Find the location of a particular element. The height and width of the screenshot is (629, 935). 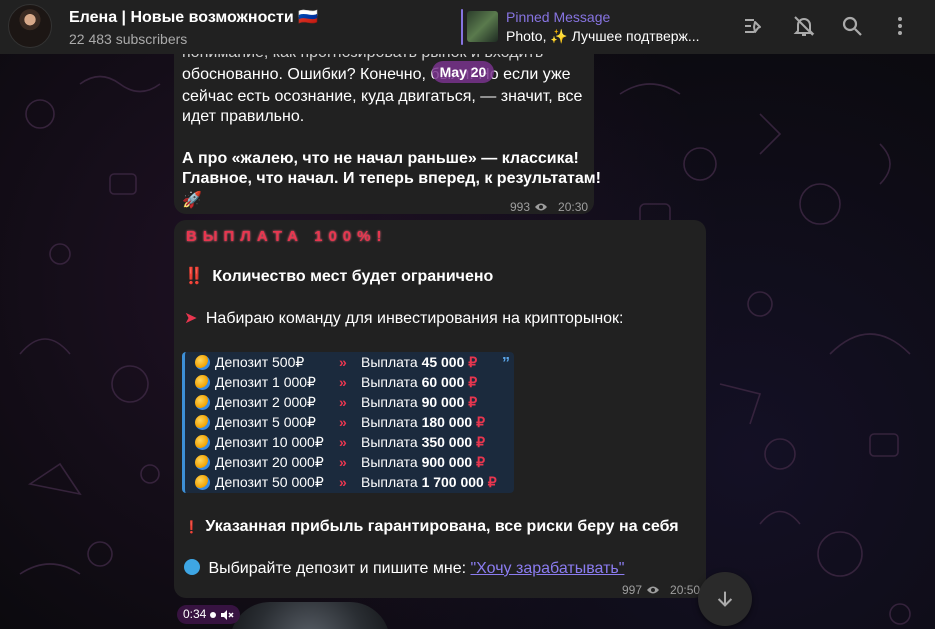

payout-amount: Выплата 90 000 ₽ is located at coordinates (419, 402).